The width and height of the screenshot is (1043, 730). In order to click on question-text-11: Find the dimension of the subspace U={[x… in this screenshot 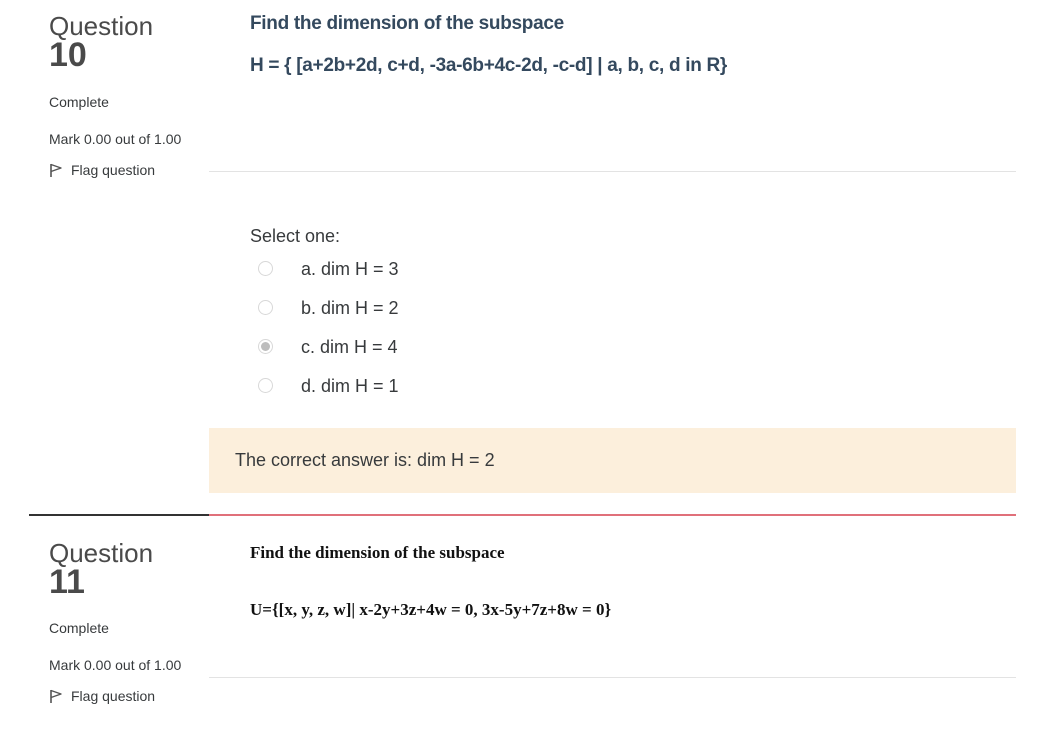, I will do `click(612, 581)`.